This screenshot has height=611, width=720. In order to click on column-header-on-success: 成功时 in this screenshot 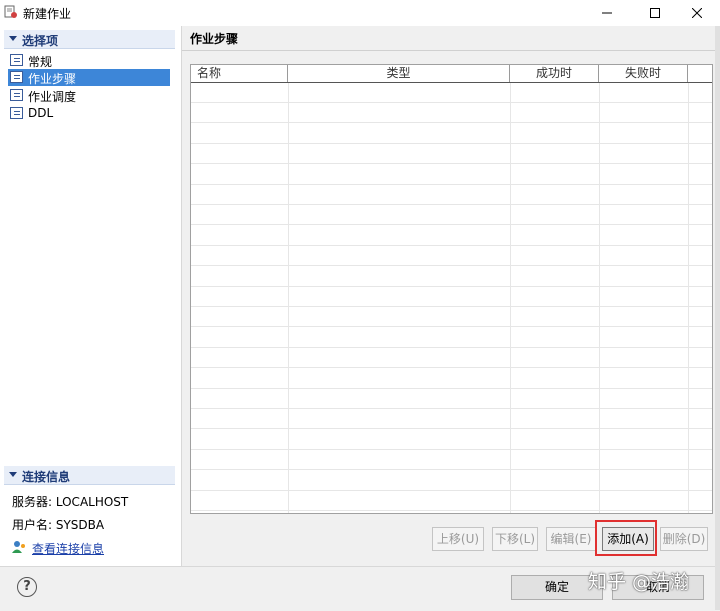, I will do `click(554, 73)`.